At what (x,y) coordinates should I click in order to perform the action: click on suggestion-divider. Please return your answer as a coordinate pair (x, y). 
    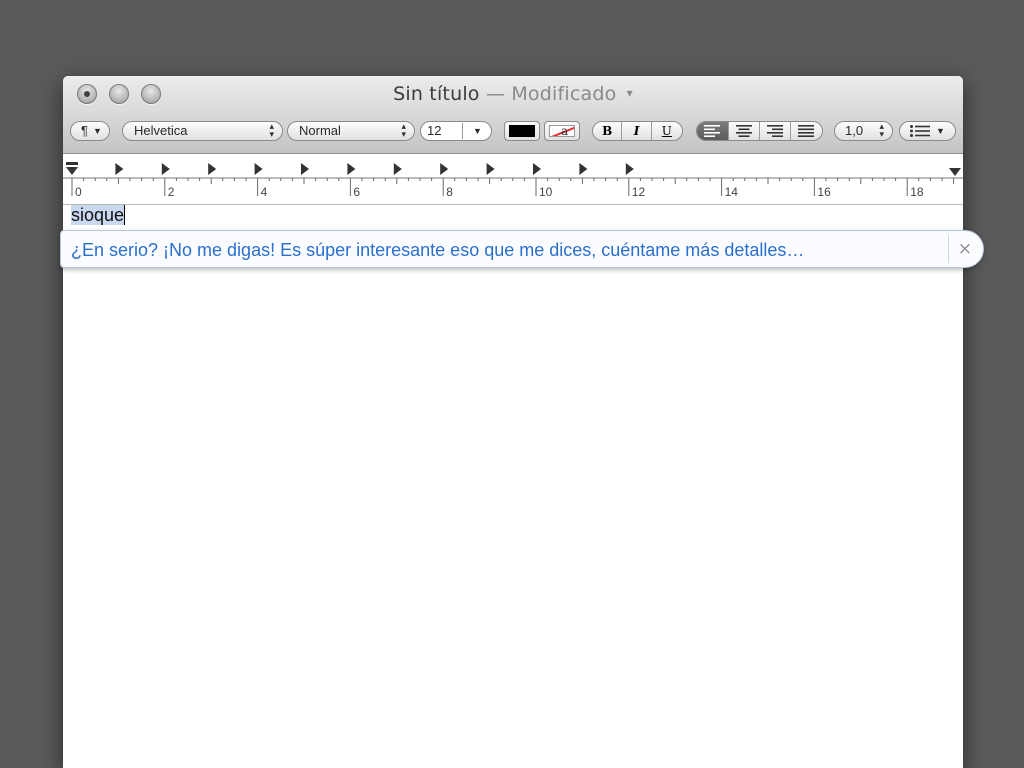
    Looking at the image, I should click on (948, 249).